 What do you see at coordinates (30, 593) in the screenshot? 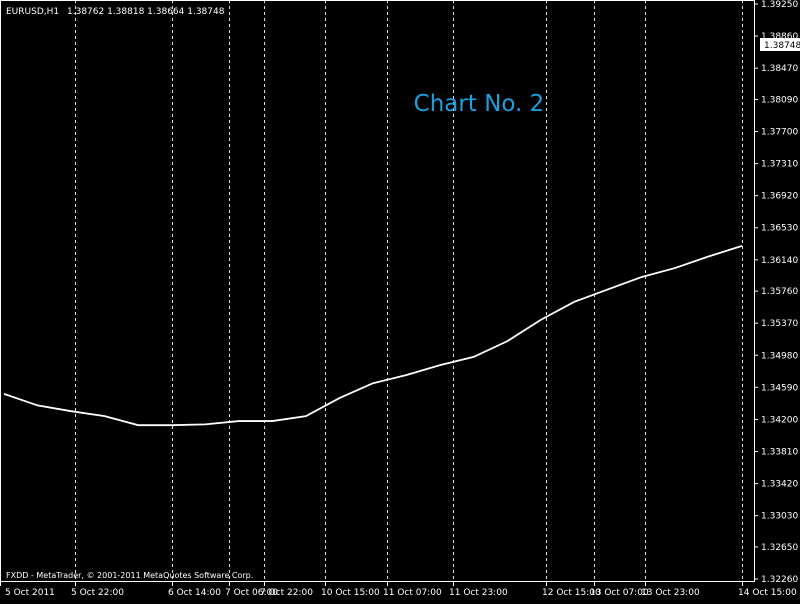
I see `x-tick-label: 5 Oct 2011` at bounding box center [30, 593].